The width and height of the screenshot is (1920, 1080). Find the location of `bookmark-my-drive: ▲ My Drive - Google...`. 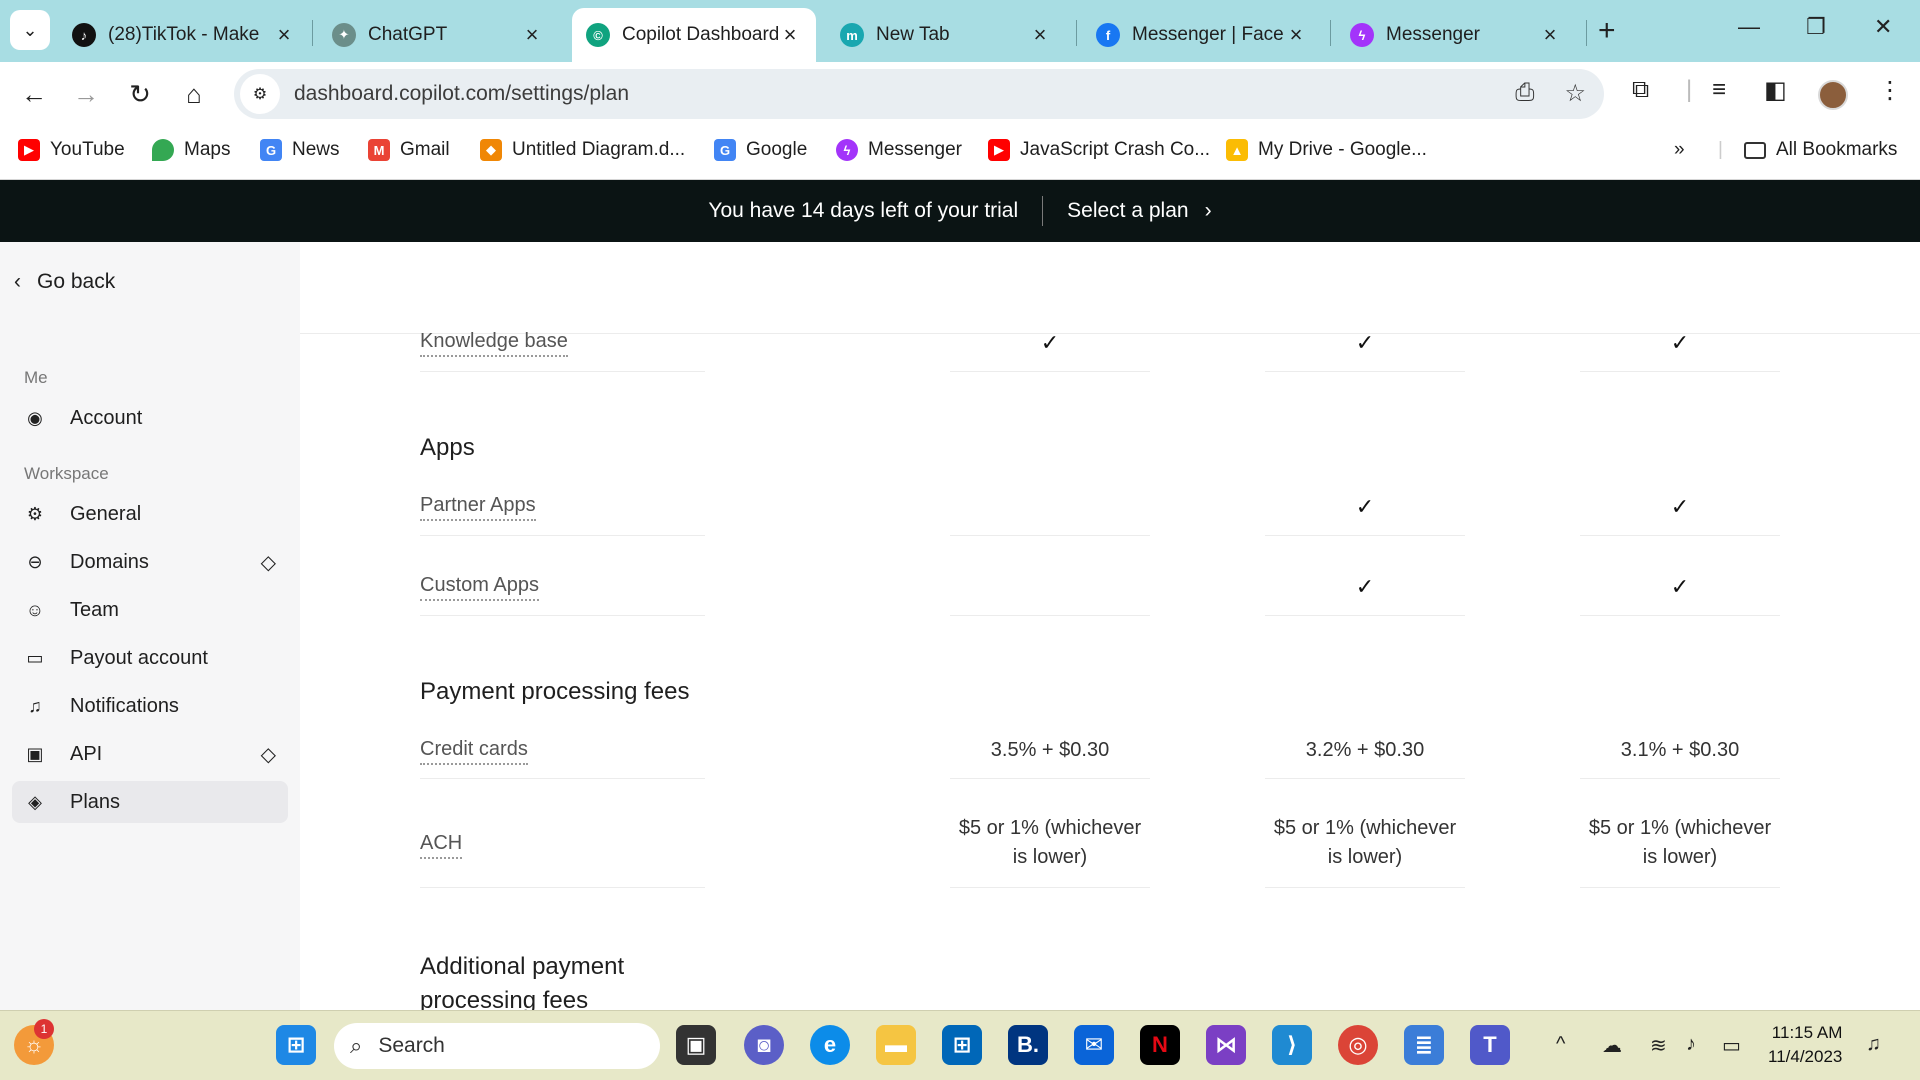

bookmark-my-drive: ▲ My Drive - Google... is located at coordinates (1326, 150).